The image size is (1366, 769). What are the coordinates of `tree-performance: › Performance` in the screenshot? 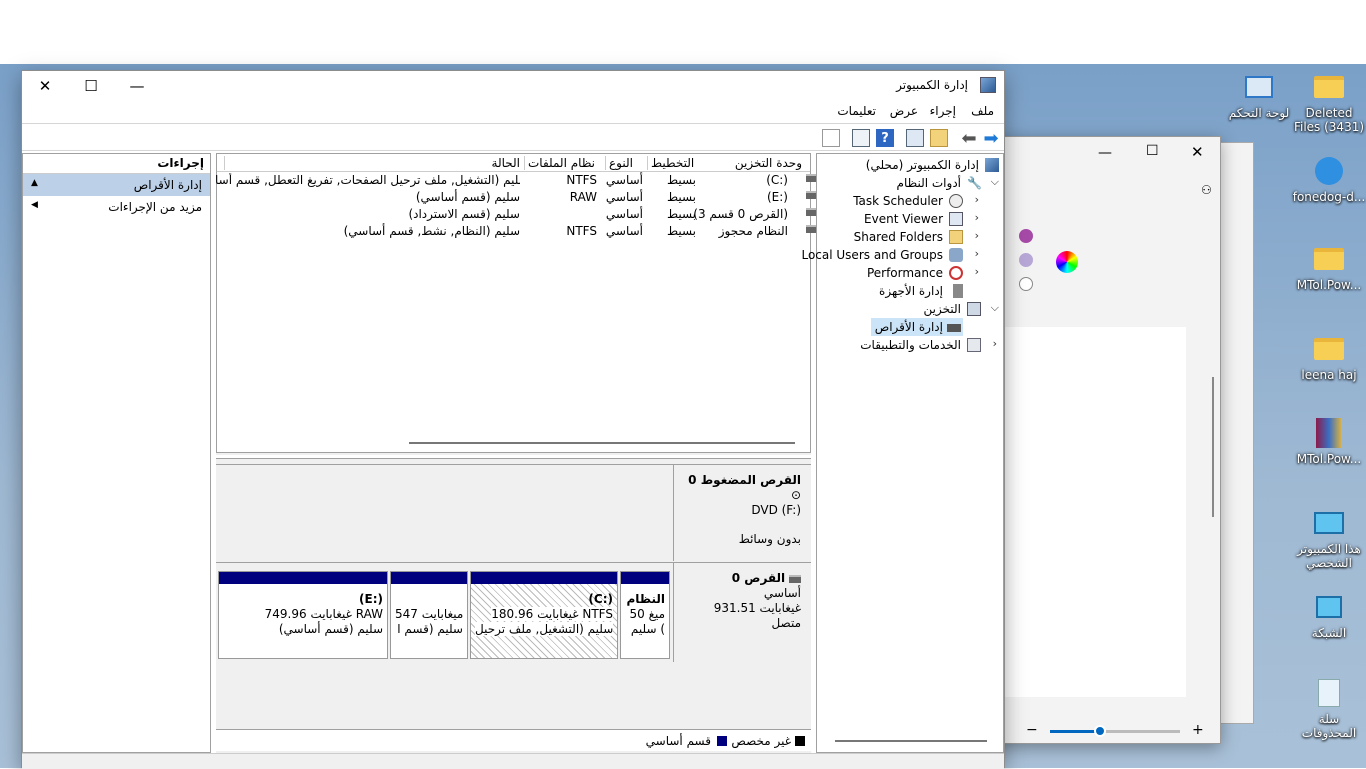 It's located at (908, 273).